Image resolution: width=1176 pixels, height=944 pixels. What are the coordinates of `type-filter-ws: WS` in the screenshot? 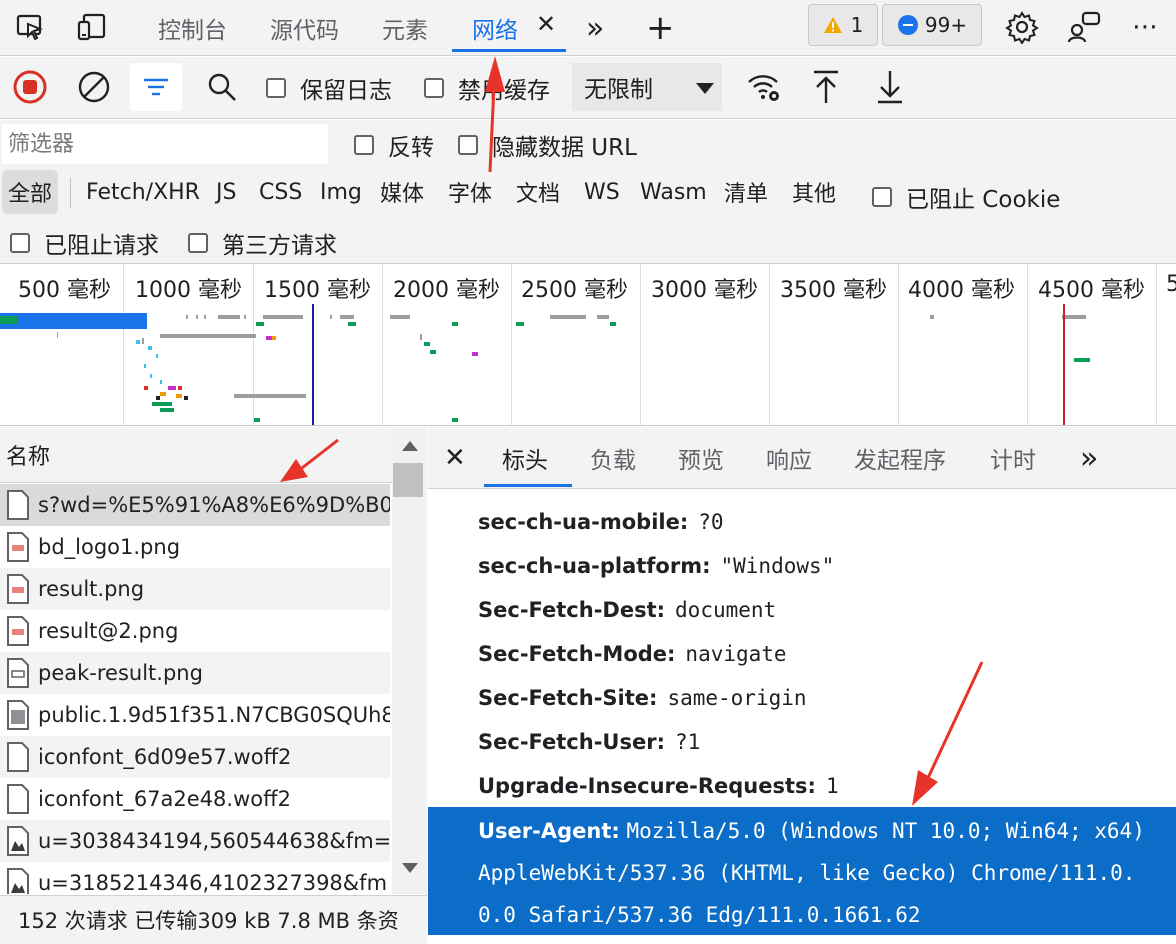 It's located at (602, 192).